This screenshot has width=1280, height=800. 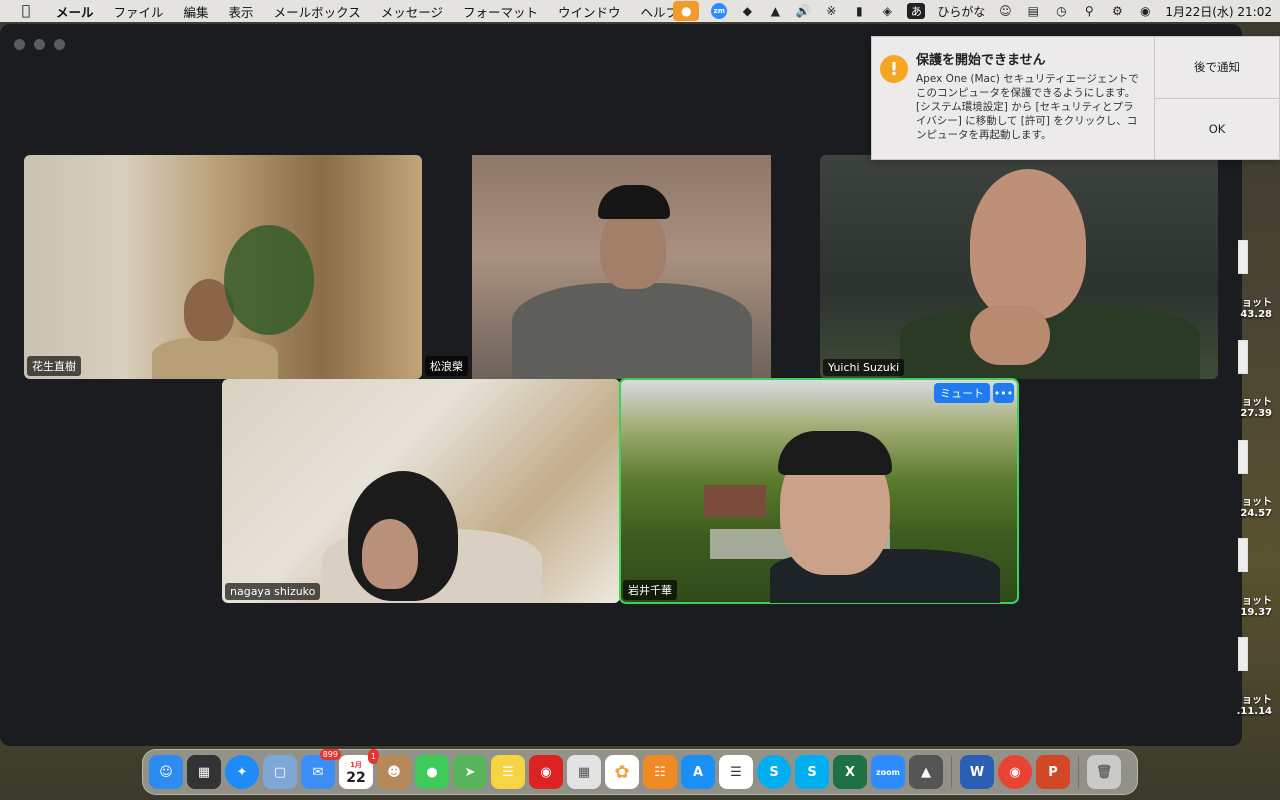 I want to click on more-options-button: •••, so click(x=1003, y=393).